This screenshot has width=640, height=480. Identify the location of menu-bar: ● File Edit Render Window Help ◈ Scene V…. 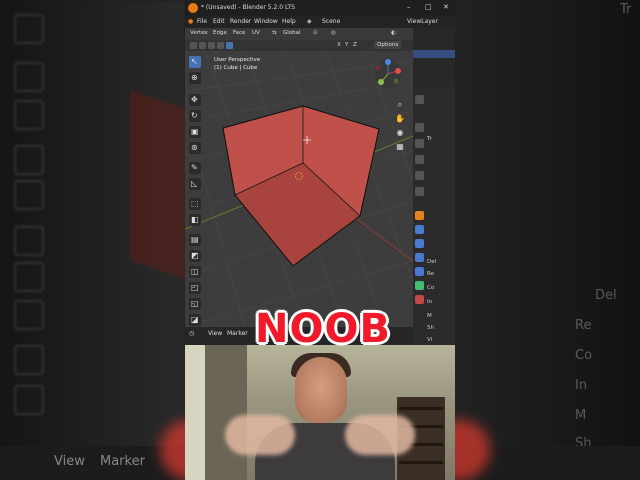
(320, 22).